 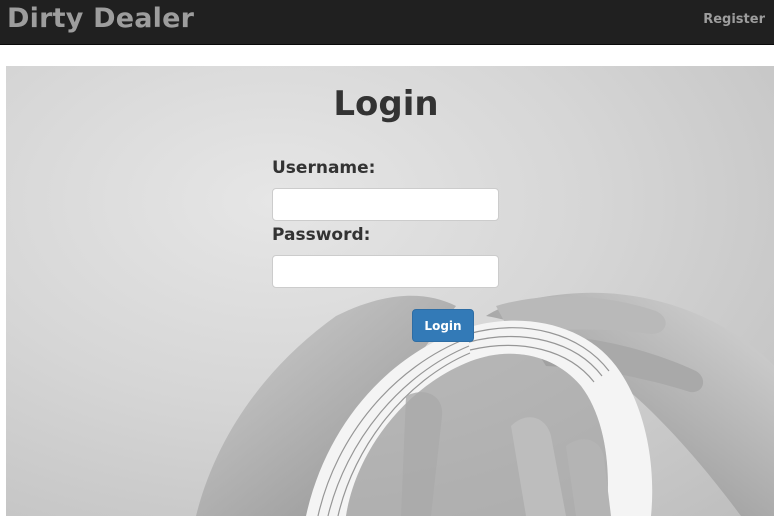 I want to click on password-input, so click(x=385, y=271).